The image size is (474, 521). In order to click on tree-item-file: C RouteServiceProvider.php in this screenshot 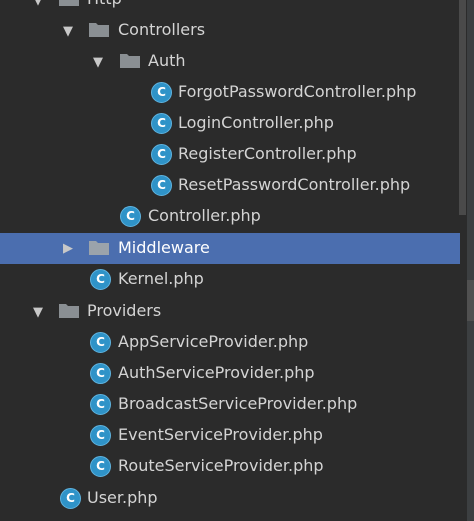, I will do `click(230, 466)`.